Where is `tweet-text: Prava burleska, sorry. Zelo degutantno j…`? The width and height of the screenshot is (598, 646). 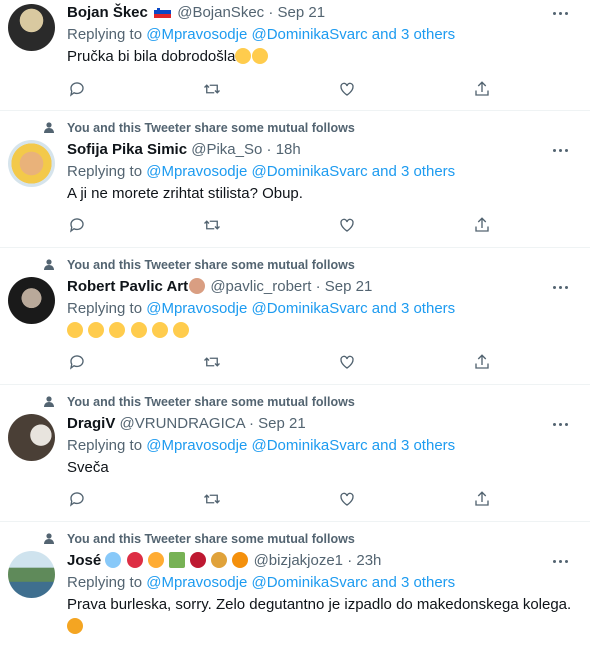 tweet-text: Prava burleska, sorry. Zelo degutantno j… is located at coordinates (319, 604).